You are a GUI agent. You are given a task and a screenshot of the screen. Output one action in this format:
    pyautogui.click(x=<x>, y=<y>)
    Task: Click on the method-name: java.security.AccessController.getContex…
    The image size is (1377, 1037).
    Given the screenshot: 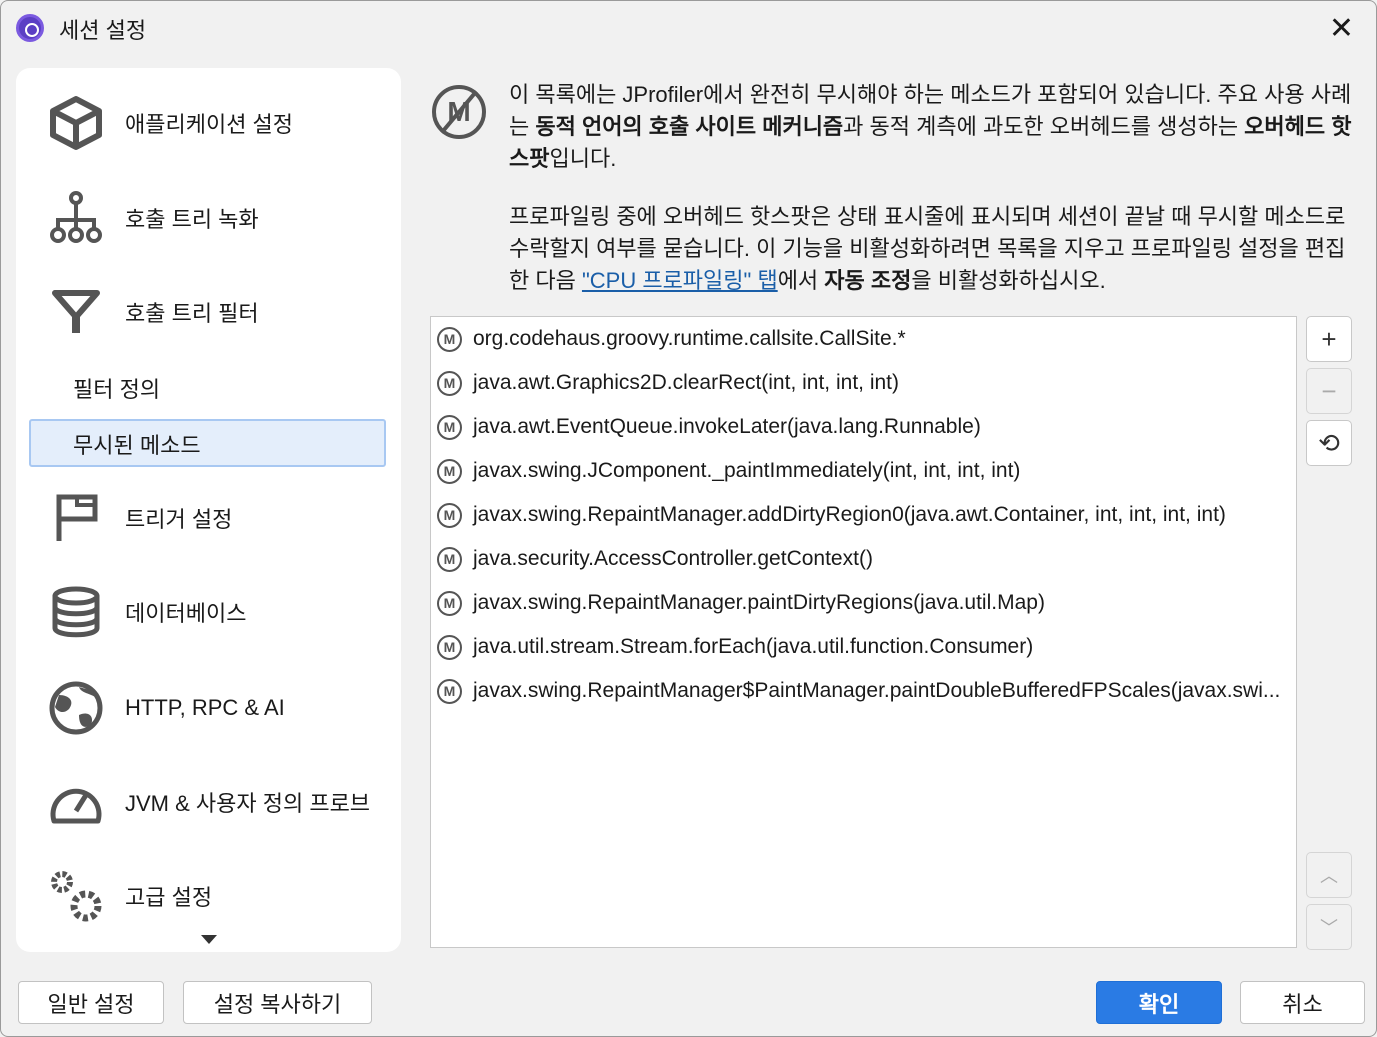 What is the action you would take?
    pyautogui.click(x=673, y=558)
    